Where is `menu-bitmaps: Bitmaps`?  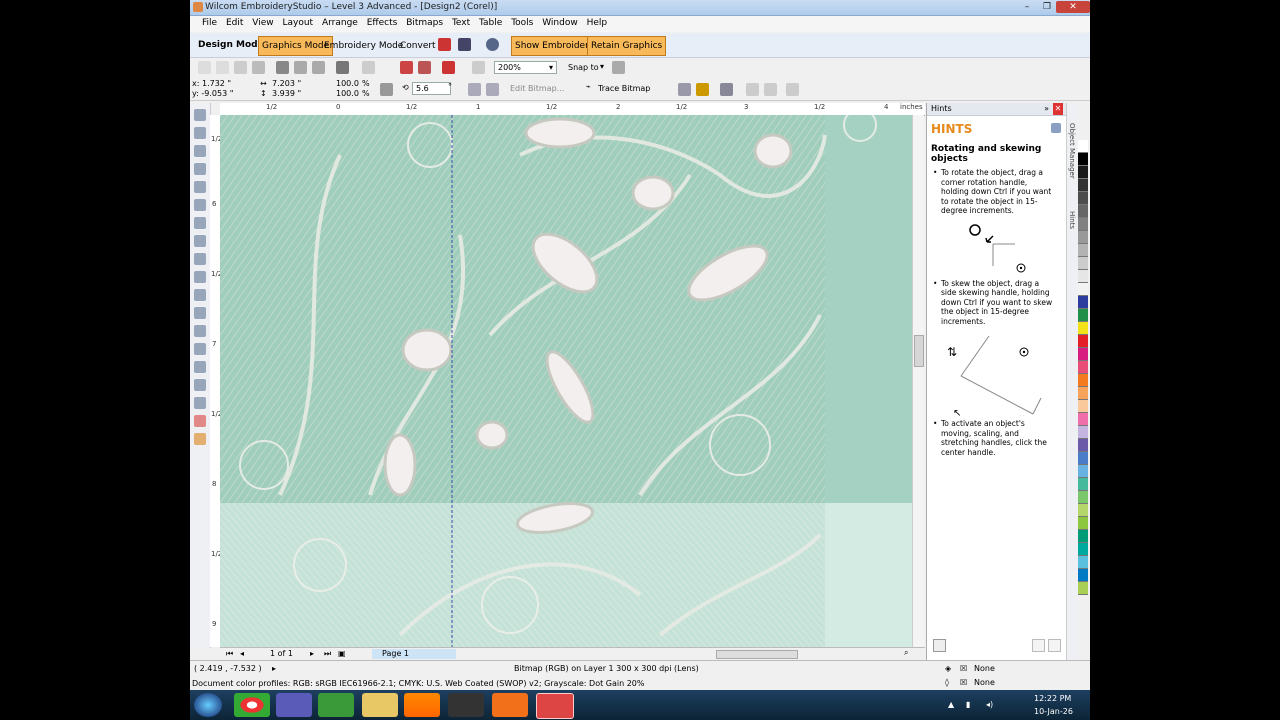
menu-bitmaps: Bitmaps is located at coordinates (424, 23).